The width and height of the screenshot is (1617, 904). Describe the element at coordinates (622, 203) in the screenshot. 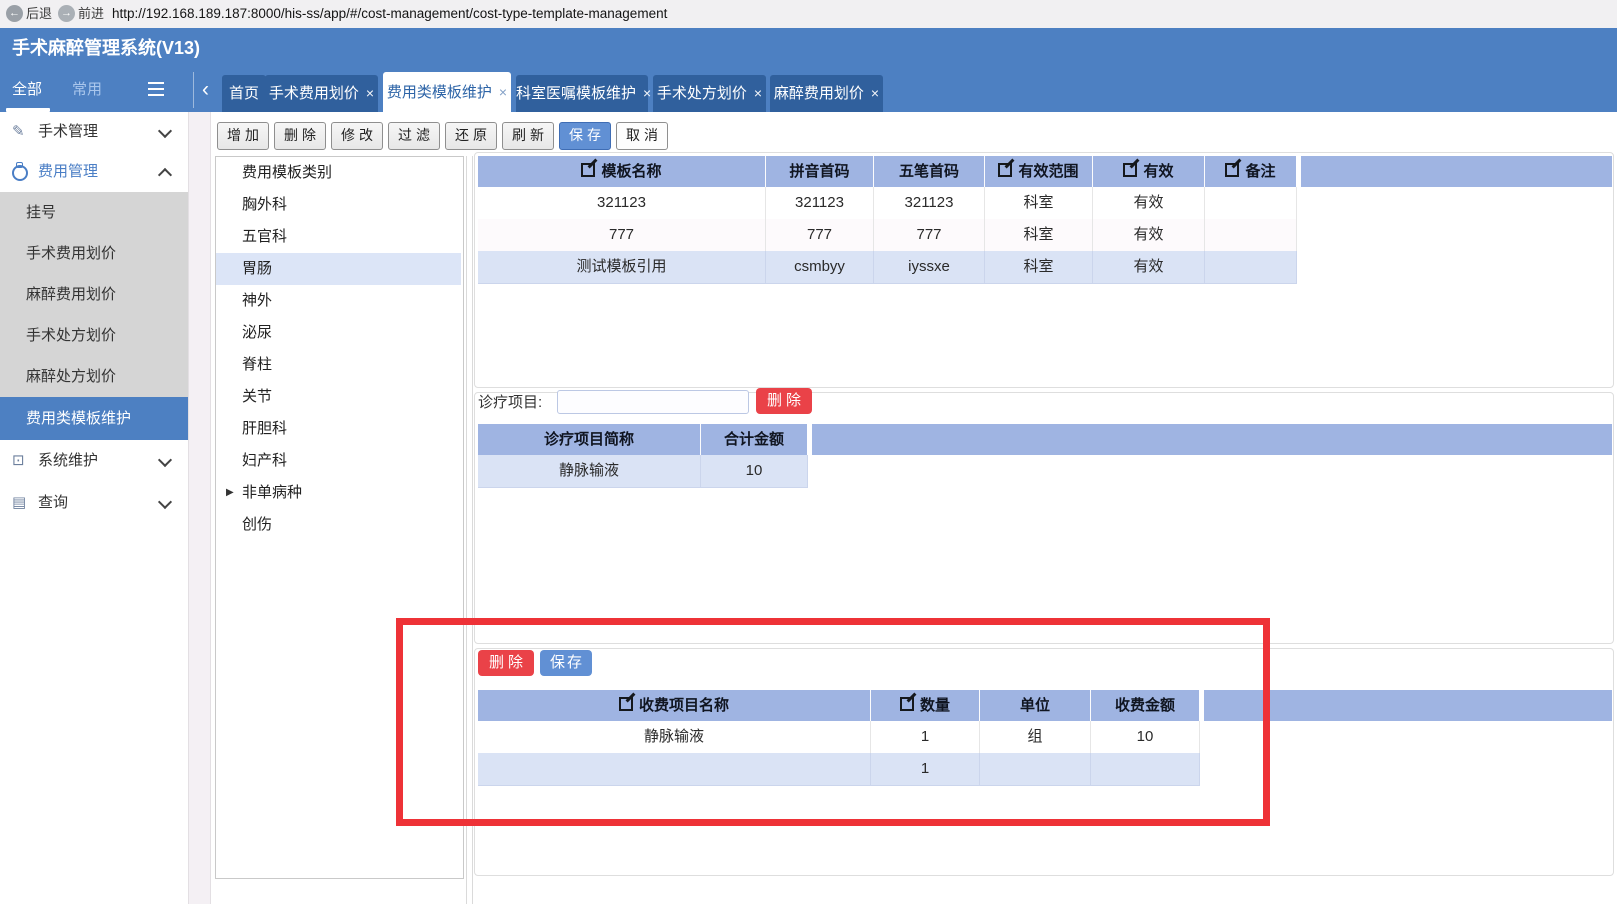

I see `cell-template-name: 321123` at that location.